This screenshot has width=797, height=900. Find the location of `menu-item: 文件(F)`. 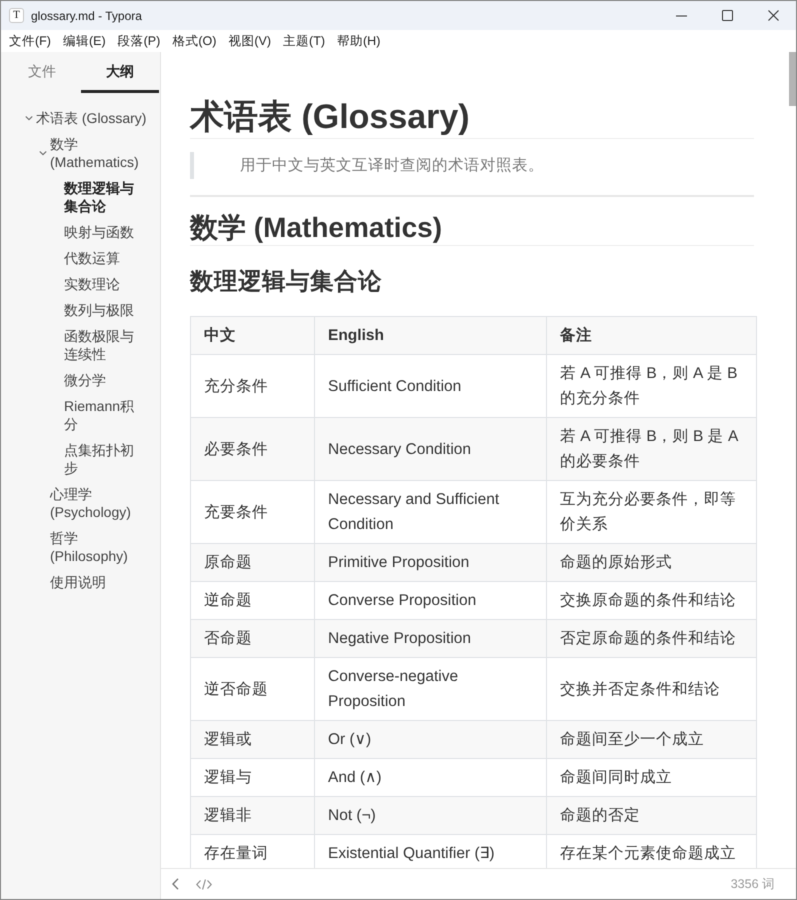

menu-item: 文件(F) is located at coordinates (30, 41).